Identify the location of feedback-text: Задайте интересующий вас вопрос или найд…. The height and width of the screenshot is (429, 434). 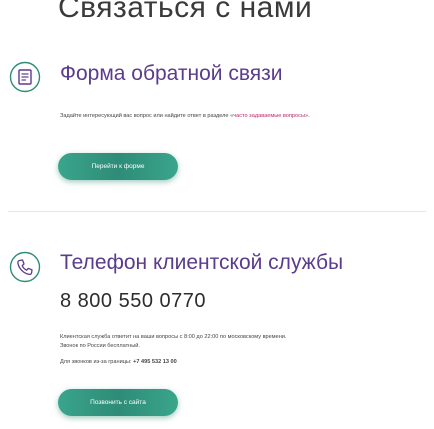
(147, 116).